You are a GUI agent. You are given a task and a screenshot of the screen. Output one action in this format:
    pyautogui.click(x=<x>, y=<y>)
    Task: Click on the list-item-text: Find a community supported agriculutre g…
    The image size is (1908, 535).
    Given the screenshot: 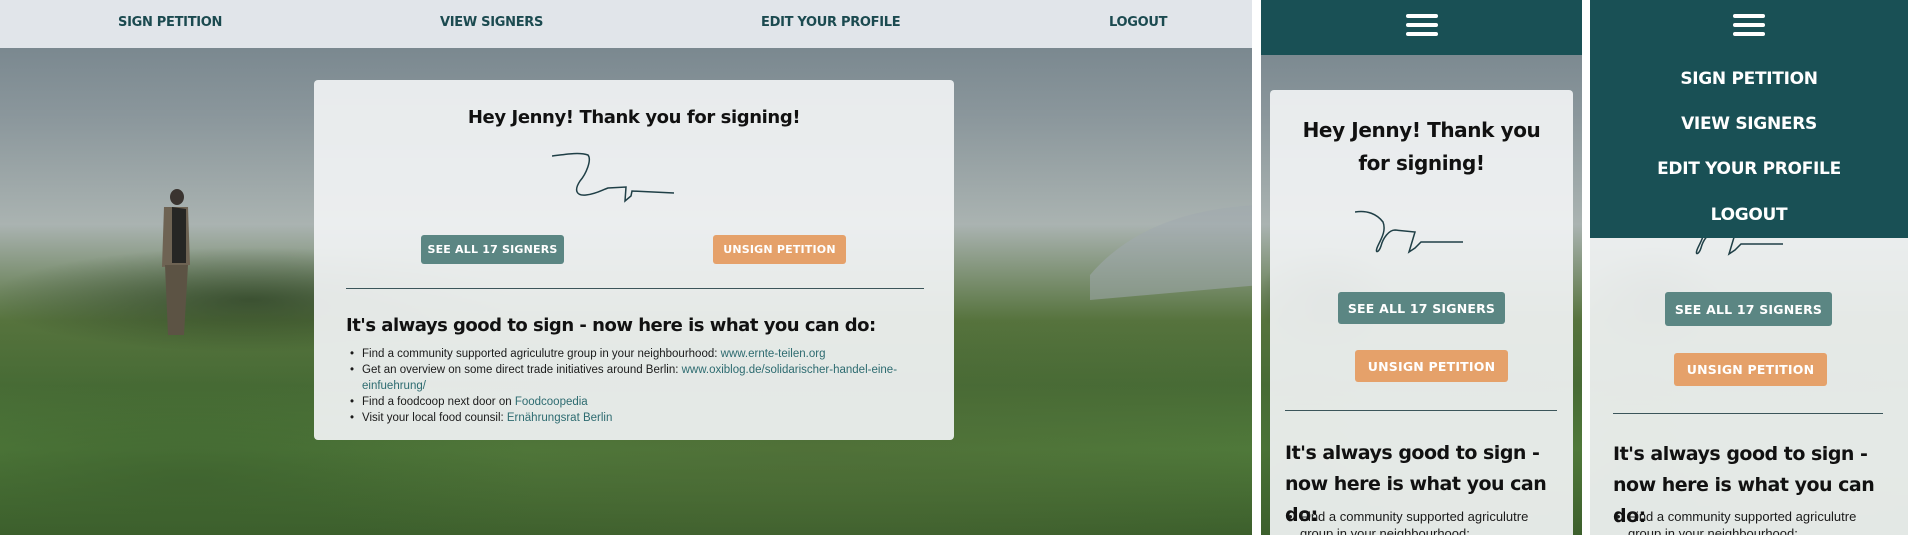 What is the action you would take?
    pyautogui.click(x=541, y=354)
    